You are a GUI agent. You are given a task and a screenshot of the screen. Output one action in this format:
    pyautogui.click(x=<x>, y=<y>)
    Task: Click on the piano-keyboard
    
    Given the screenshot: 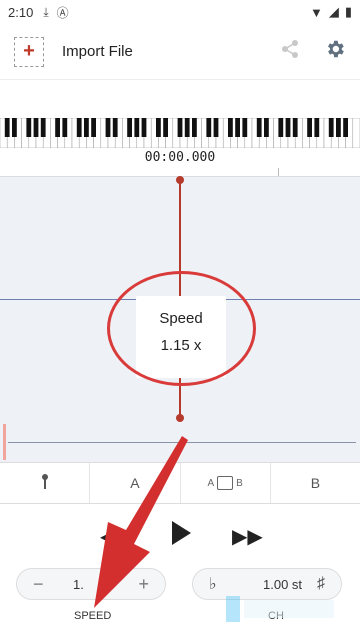 What is the action you would take?
    pyautogui.click(x=180, y=133)
    